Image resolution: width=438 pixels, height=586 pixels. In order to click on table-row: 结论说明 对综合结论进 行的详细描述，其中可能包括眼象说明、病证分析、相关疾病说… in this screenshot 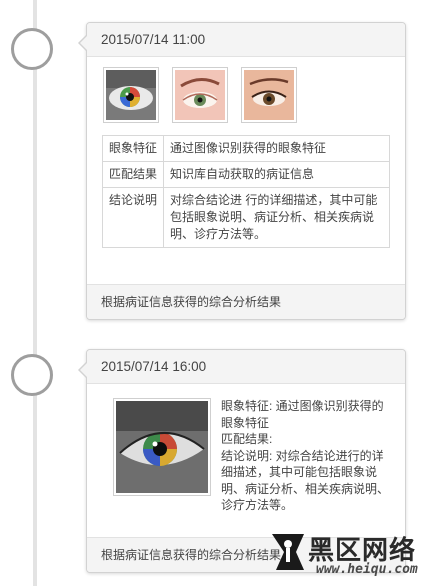, I will do `click(245, 217)`.